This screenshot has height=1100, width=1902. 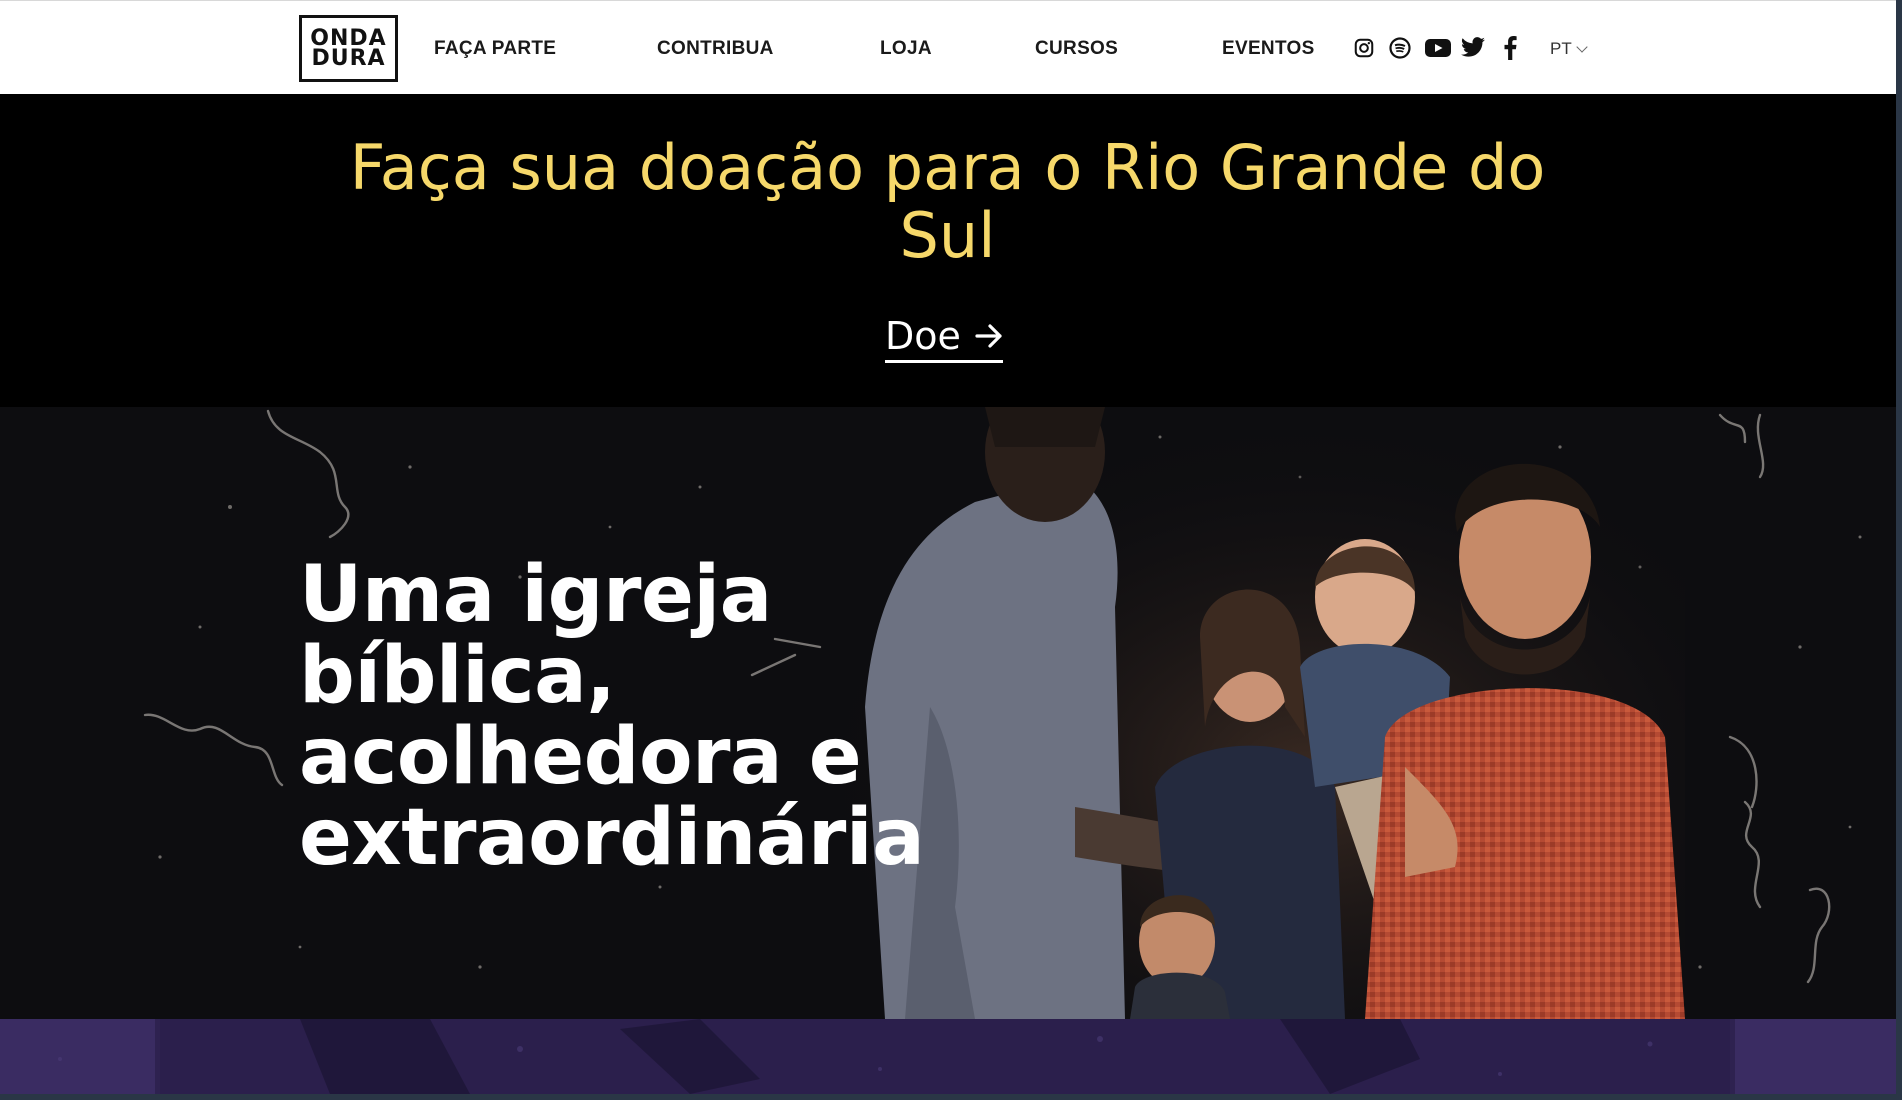 I want to click on nav-item-loja: LOJA, so click(x=906, y=49).